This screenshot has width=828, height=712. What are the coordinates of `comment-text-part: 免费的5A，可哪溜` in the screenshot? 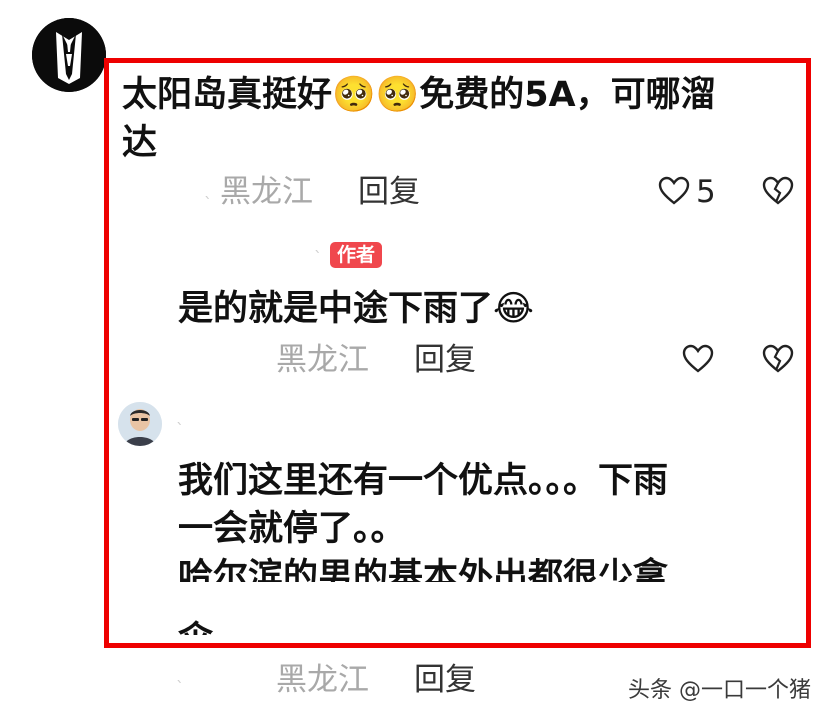 It's located at (567, 95).